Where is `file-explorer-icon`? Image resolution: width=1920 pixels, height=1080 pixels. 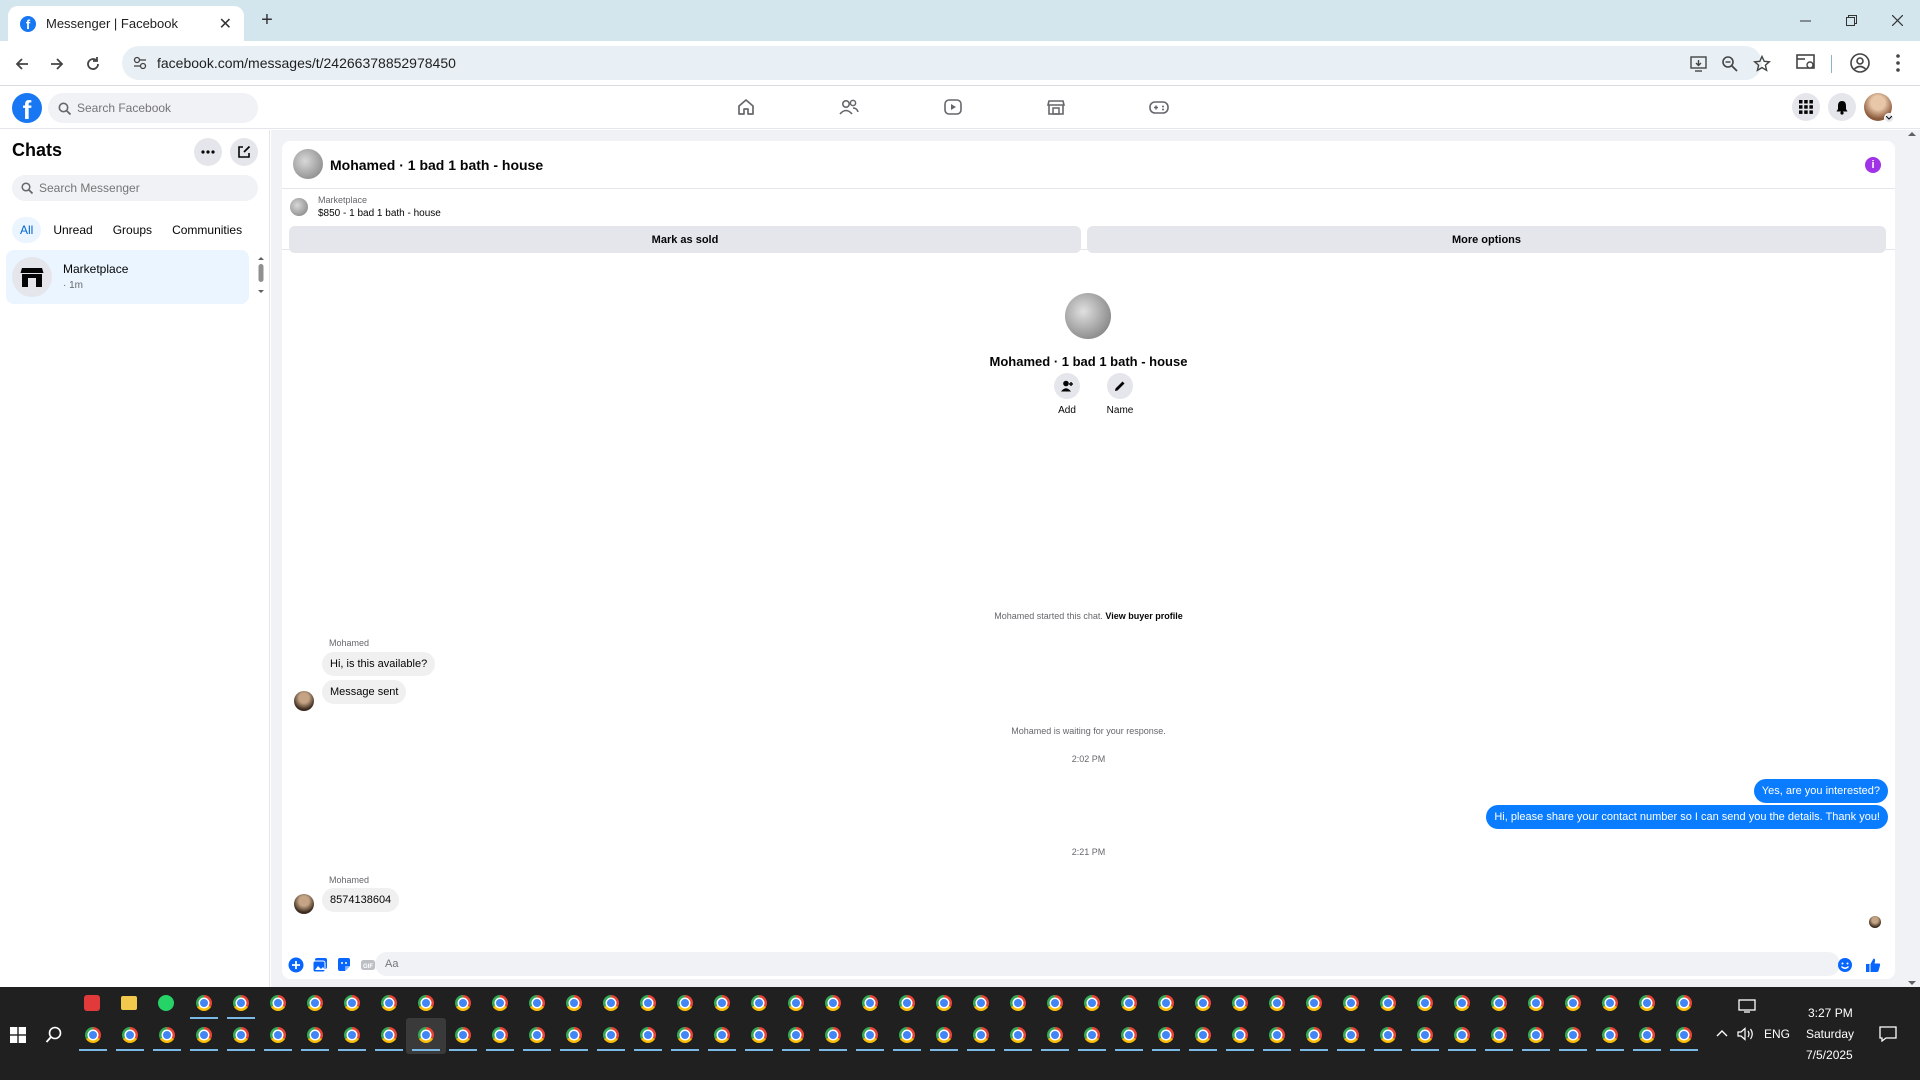
file-explorer-icon is located at coordinates (129, 1003).